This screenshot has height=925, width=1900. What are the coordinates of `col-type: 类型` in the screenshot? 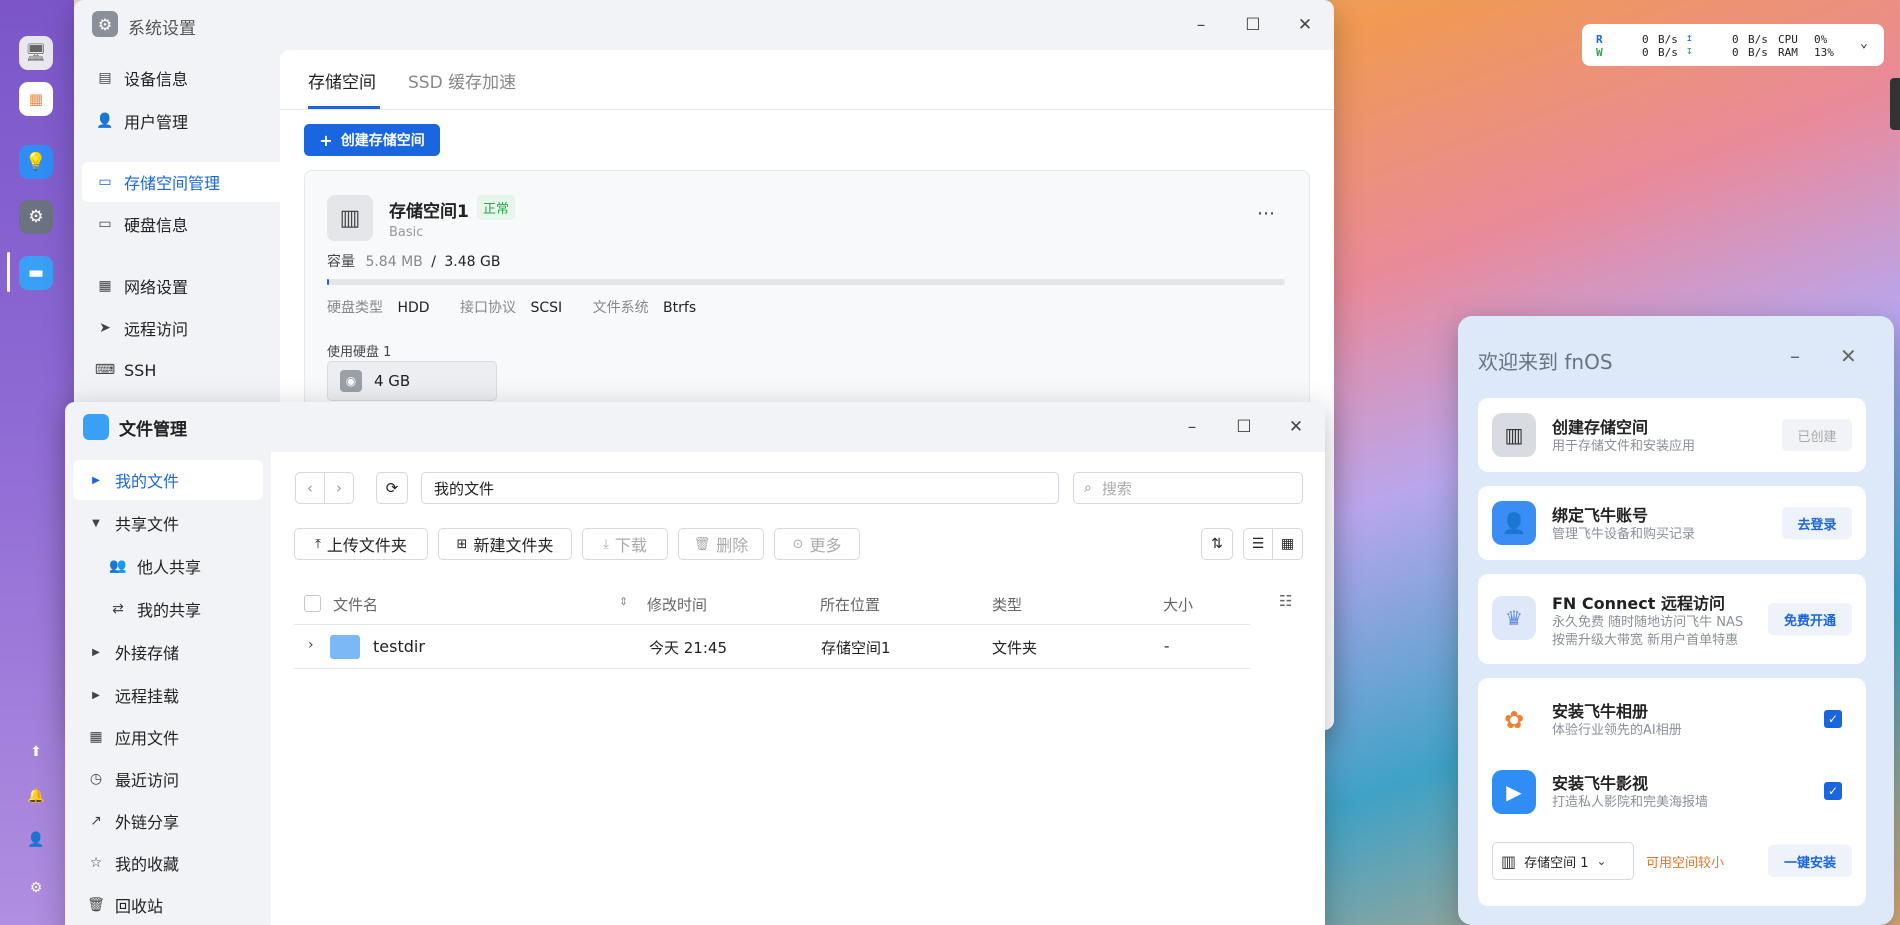 It's located at (1007, 604).